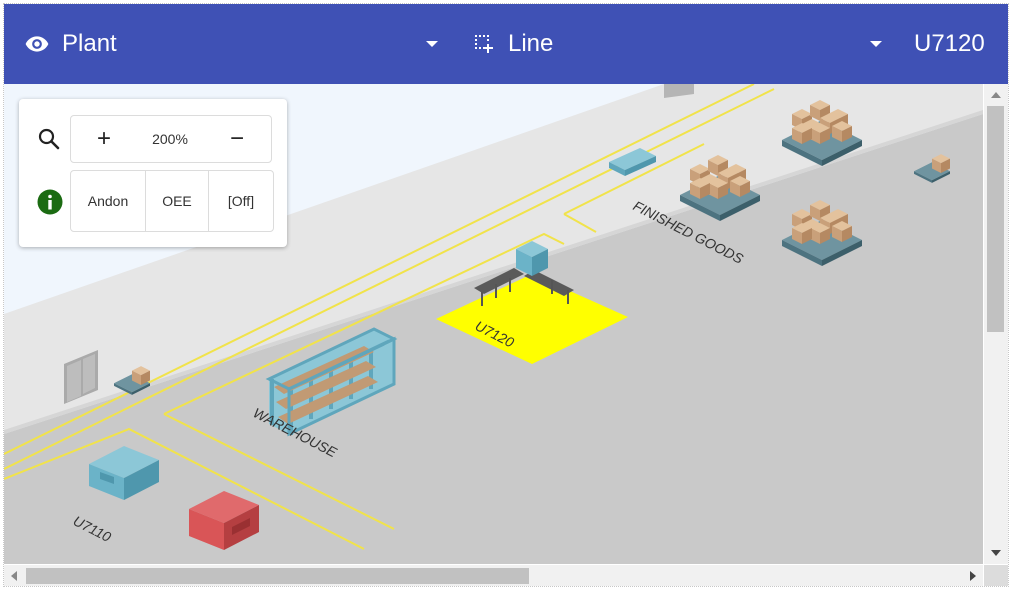  What do you see at coordinates (995, 219) in the screenshot?
I see `vertical-scroll-thumb` at bounding box center [995, 219].